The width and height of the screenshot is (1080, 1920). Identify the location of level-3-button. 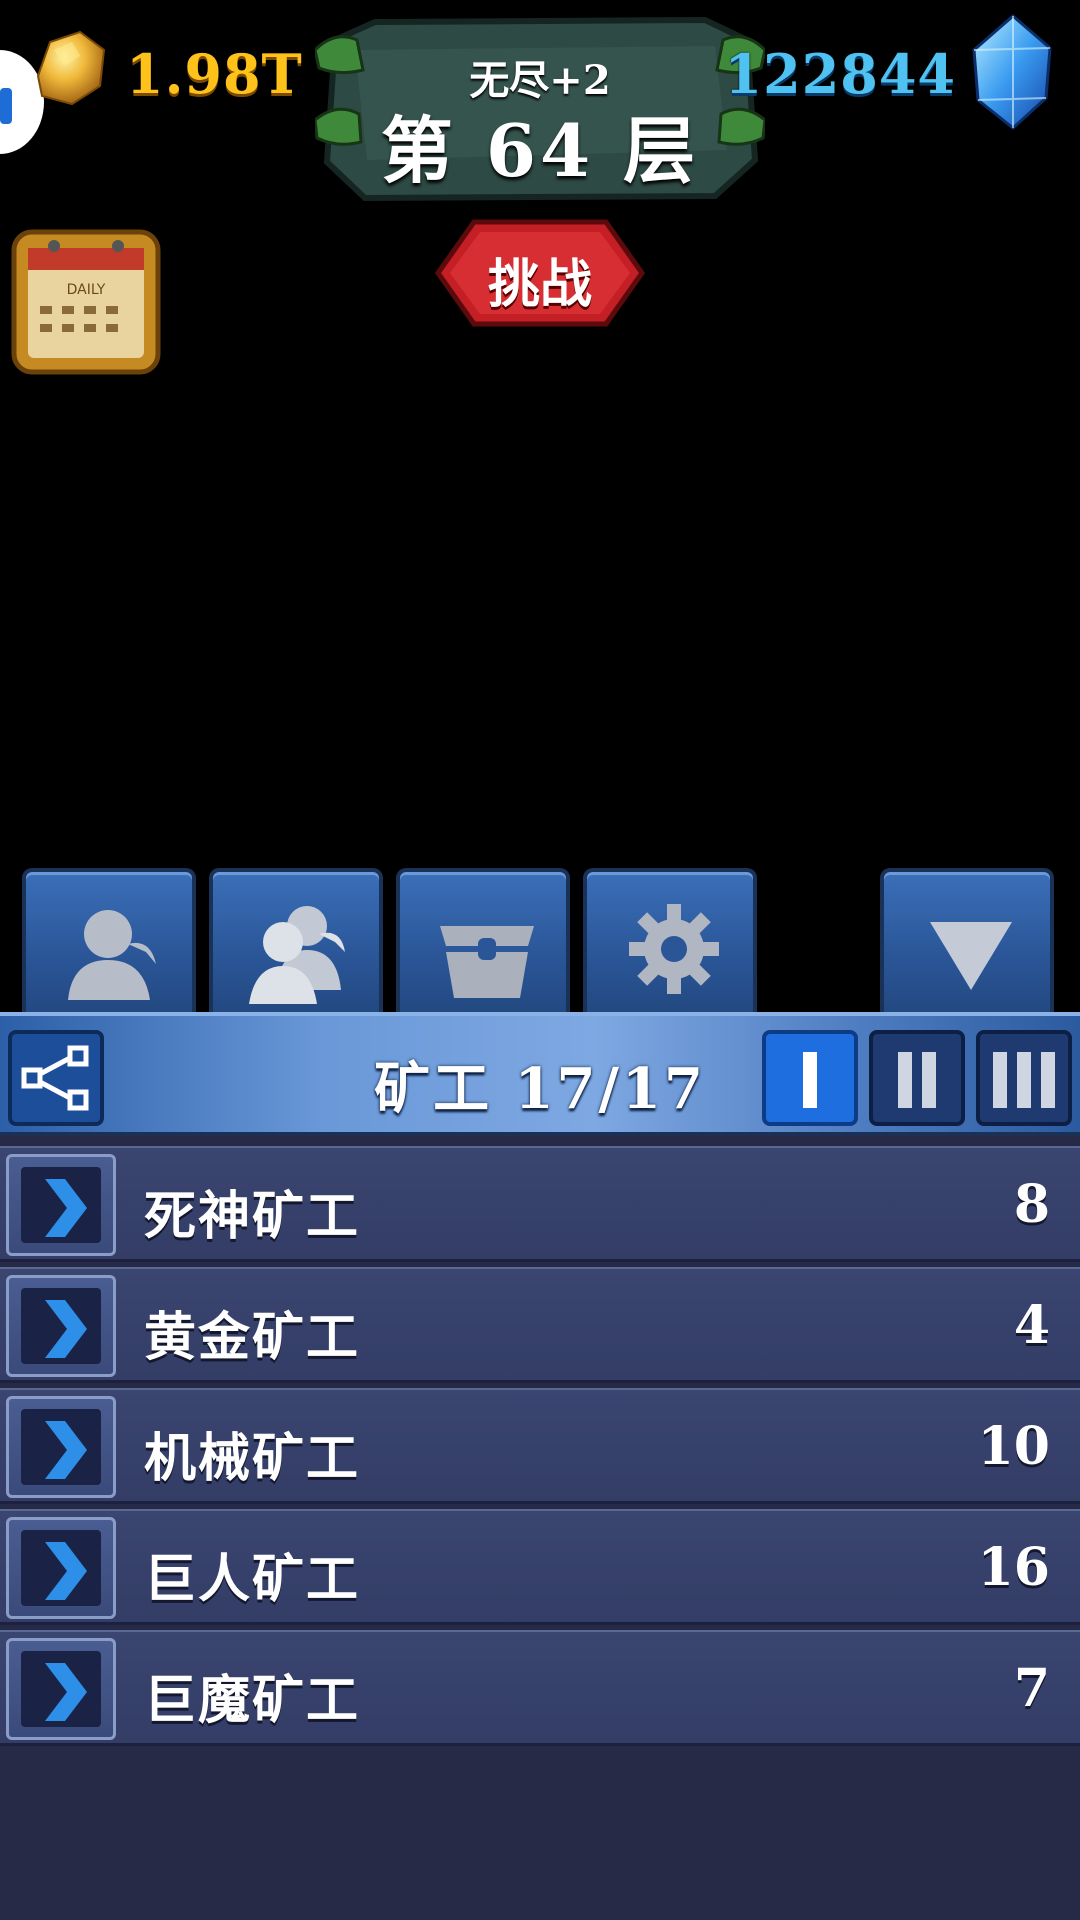
(1024, 1078).